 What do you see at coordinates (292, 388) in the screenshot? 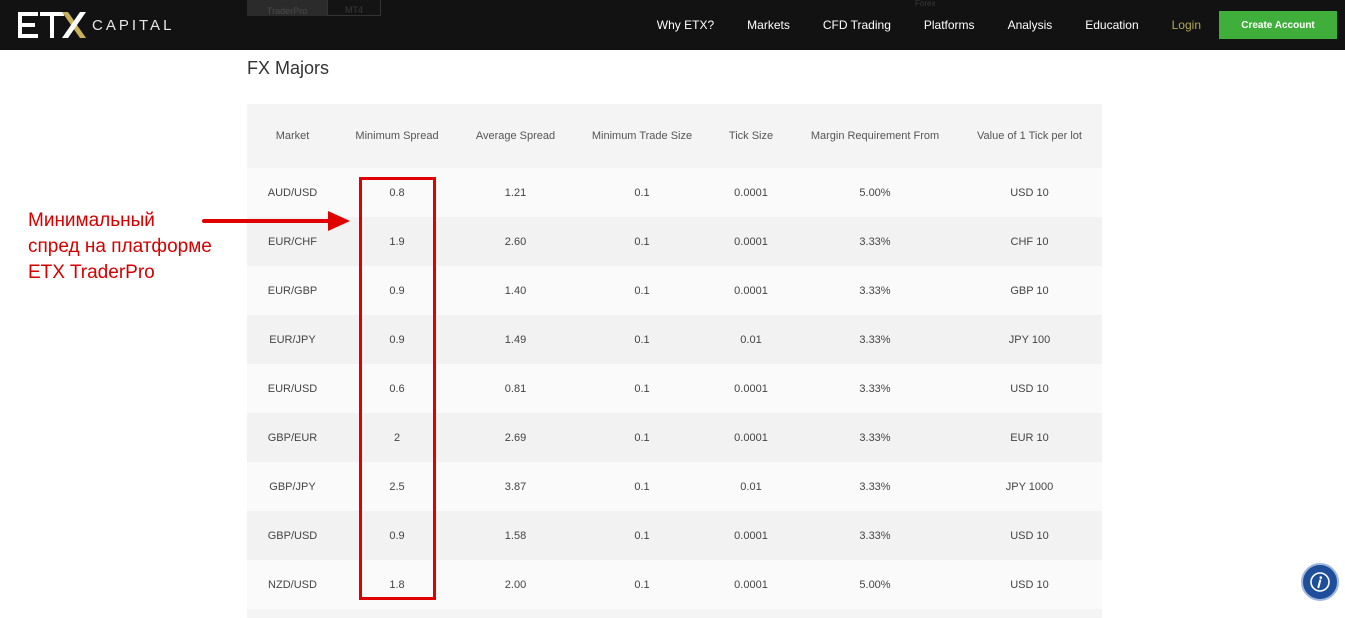
I see `table-cell: EUR/USD` at bounding box center [292, 388].